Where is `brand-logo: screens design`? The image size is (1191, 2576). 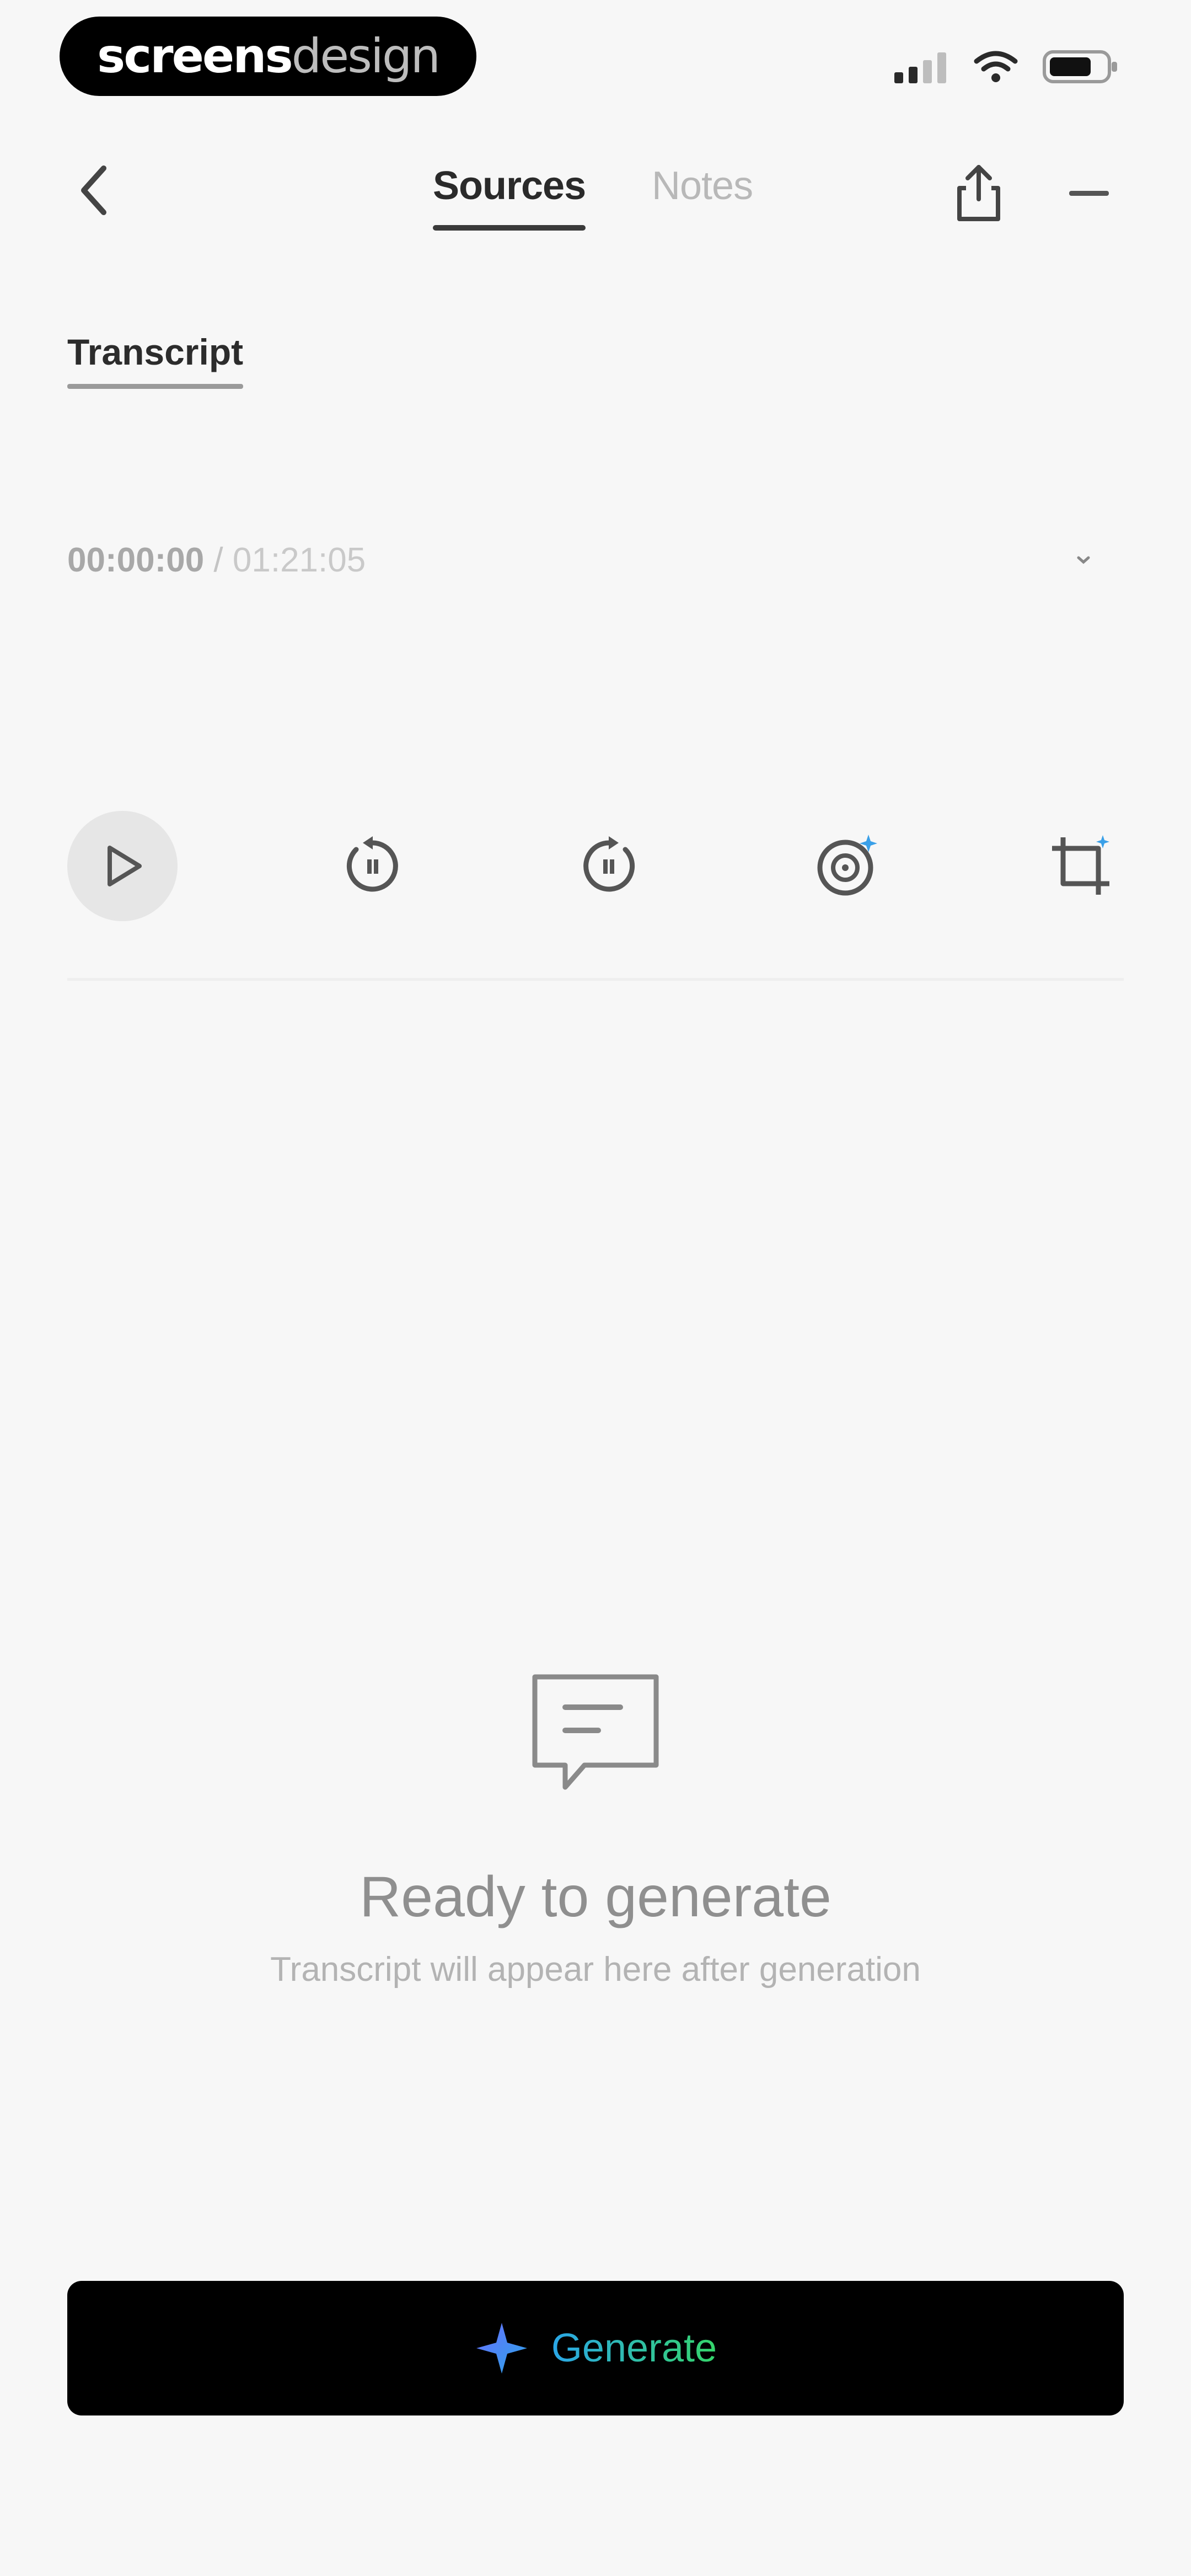
brand-logo: screens design is located at coordinates (268, 56).